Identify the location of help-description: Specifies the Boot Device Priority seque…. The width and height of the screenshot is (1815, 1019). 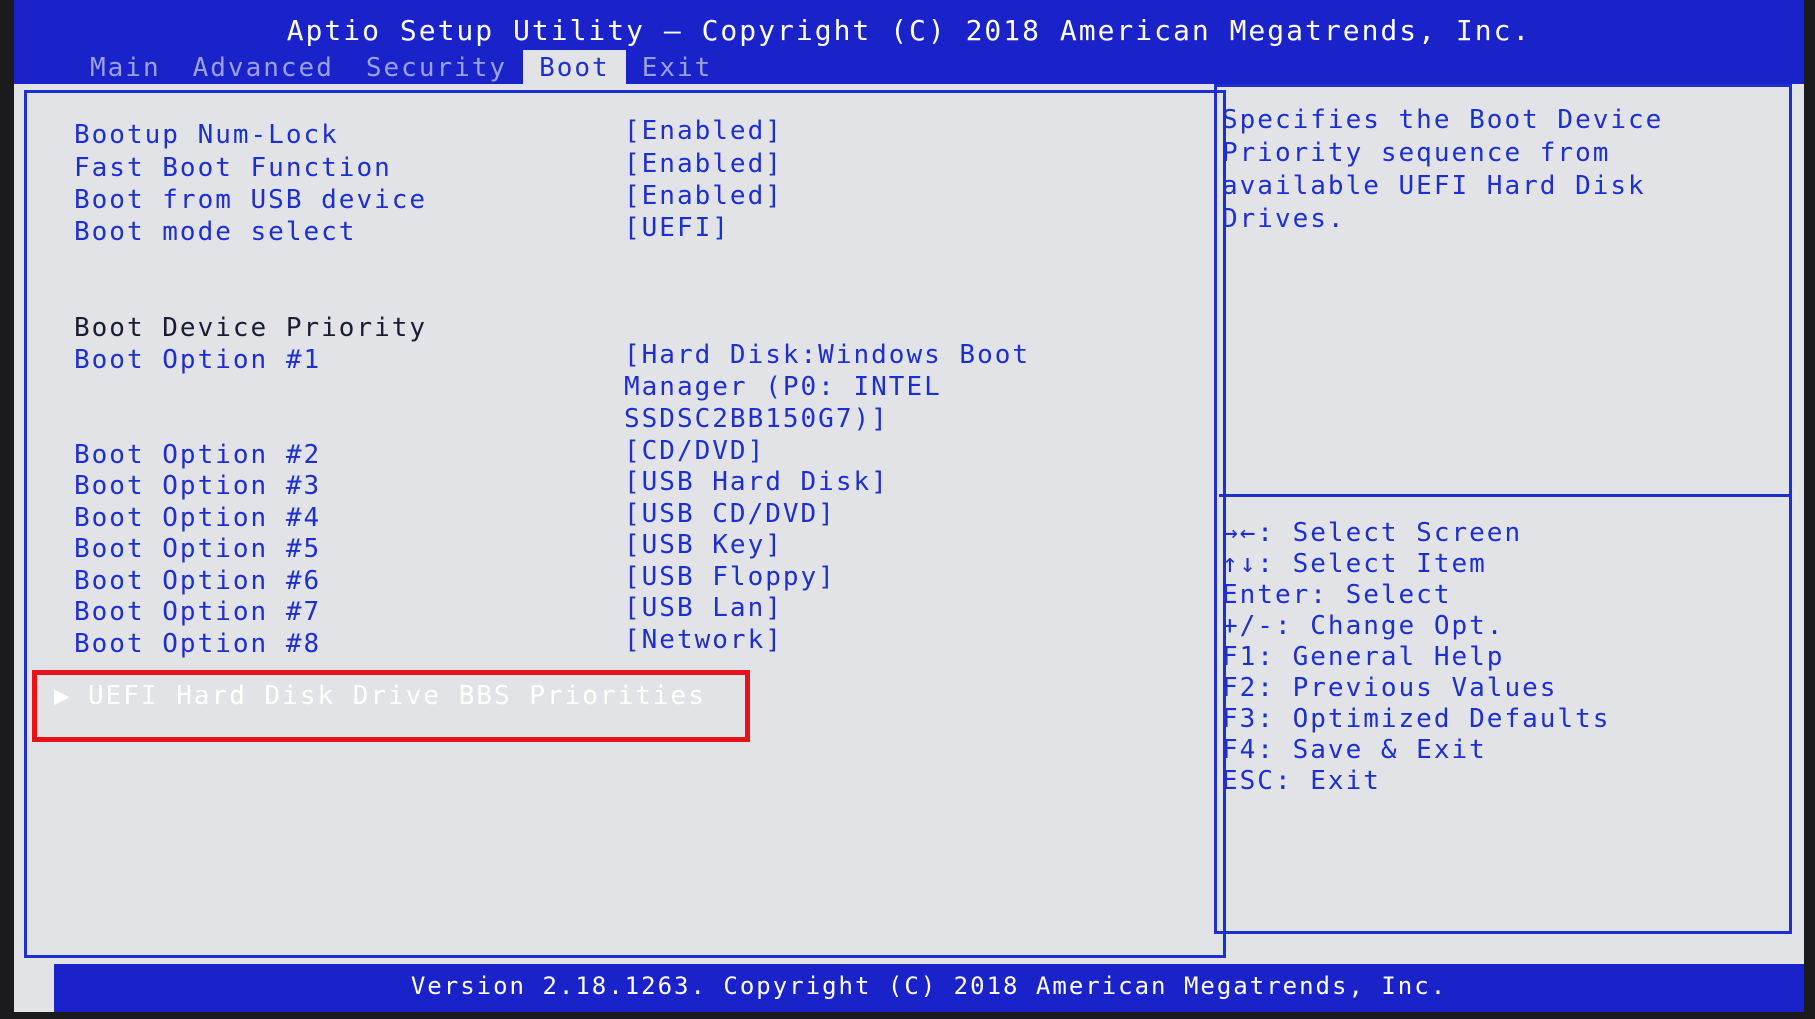
(1443, 169).